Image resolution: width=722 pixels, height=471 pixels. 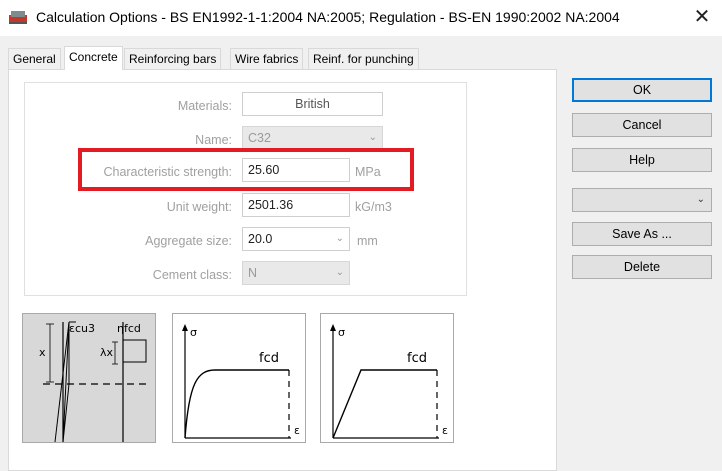 What do you see at coordinates (642, 267) in the screenshot?
I see `delete-button: Delete` at bounding box center [642, 267].